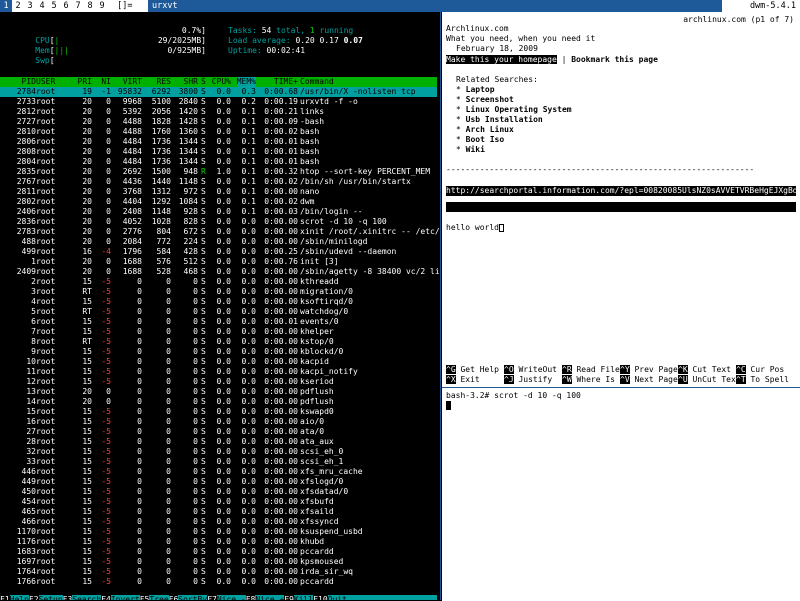 The height and width of the screenshot is (601, 800). What do you see at coordinates (614, 59) in the screenshot?
I see `bookmark-link: Bookmark this page` at bounding box center [614, 59].